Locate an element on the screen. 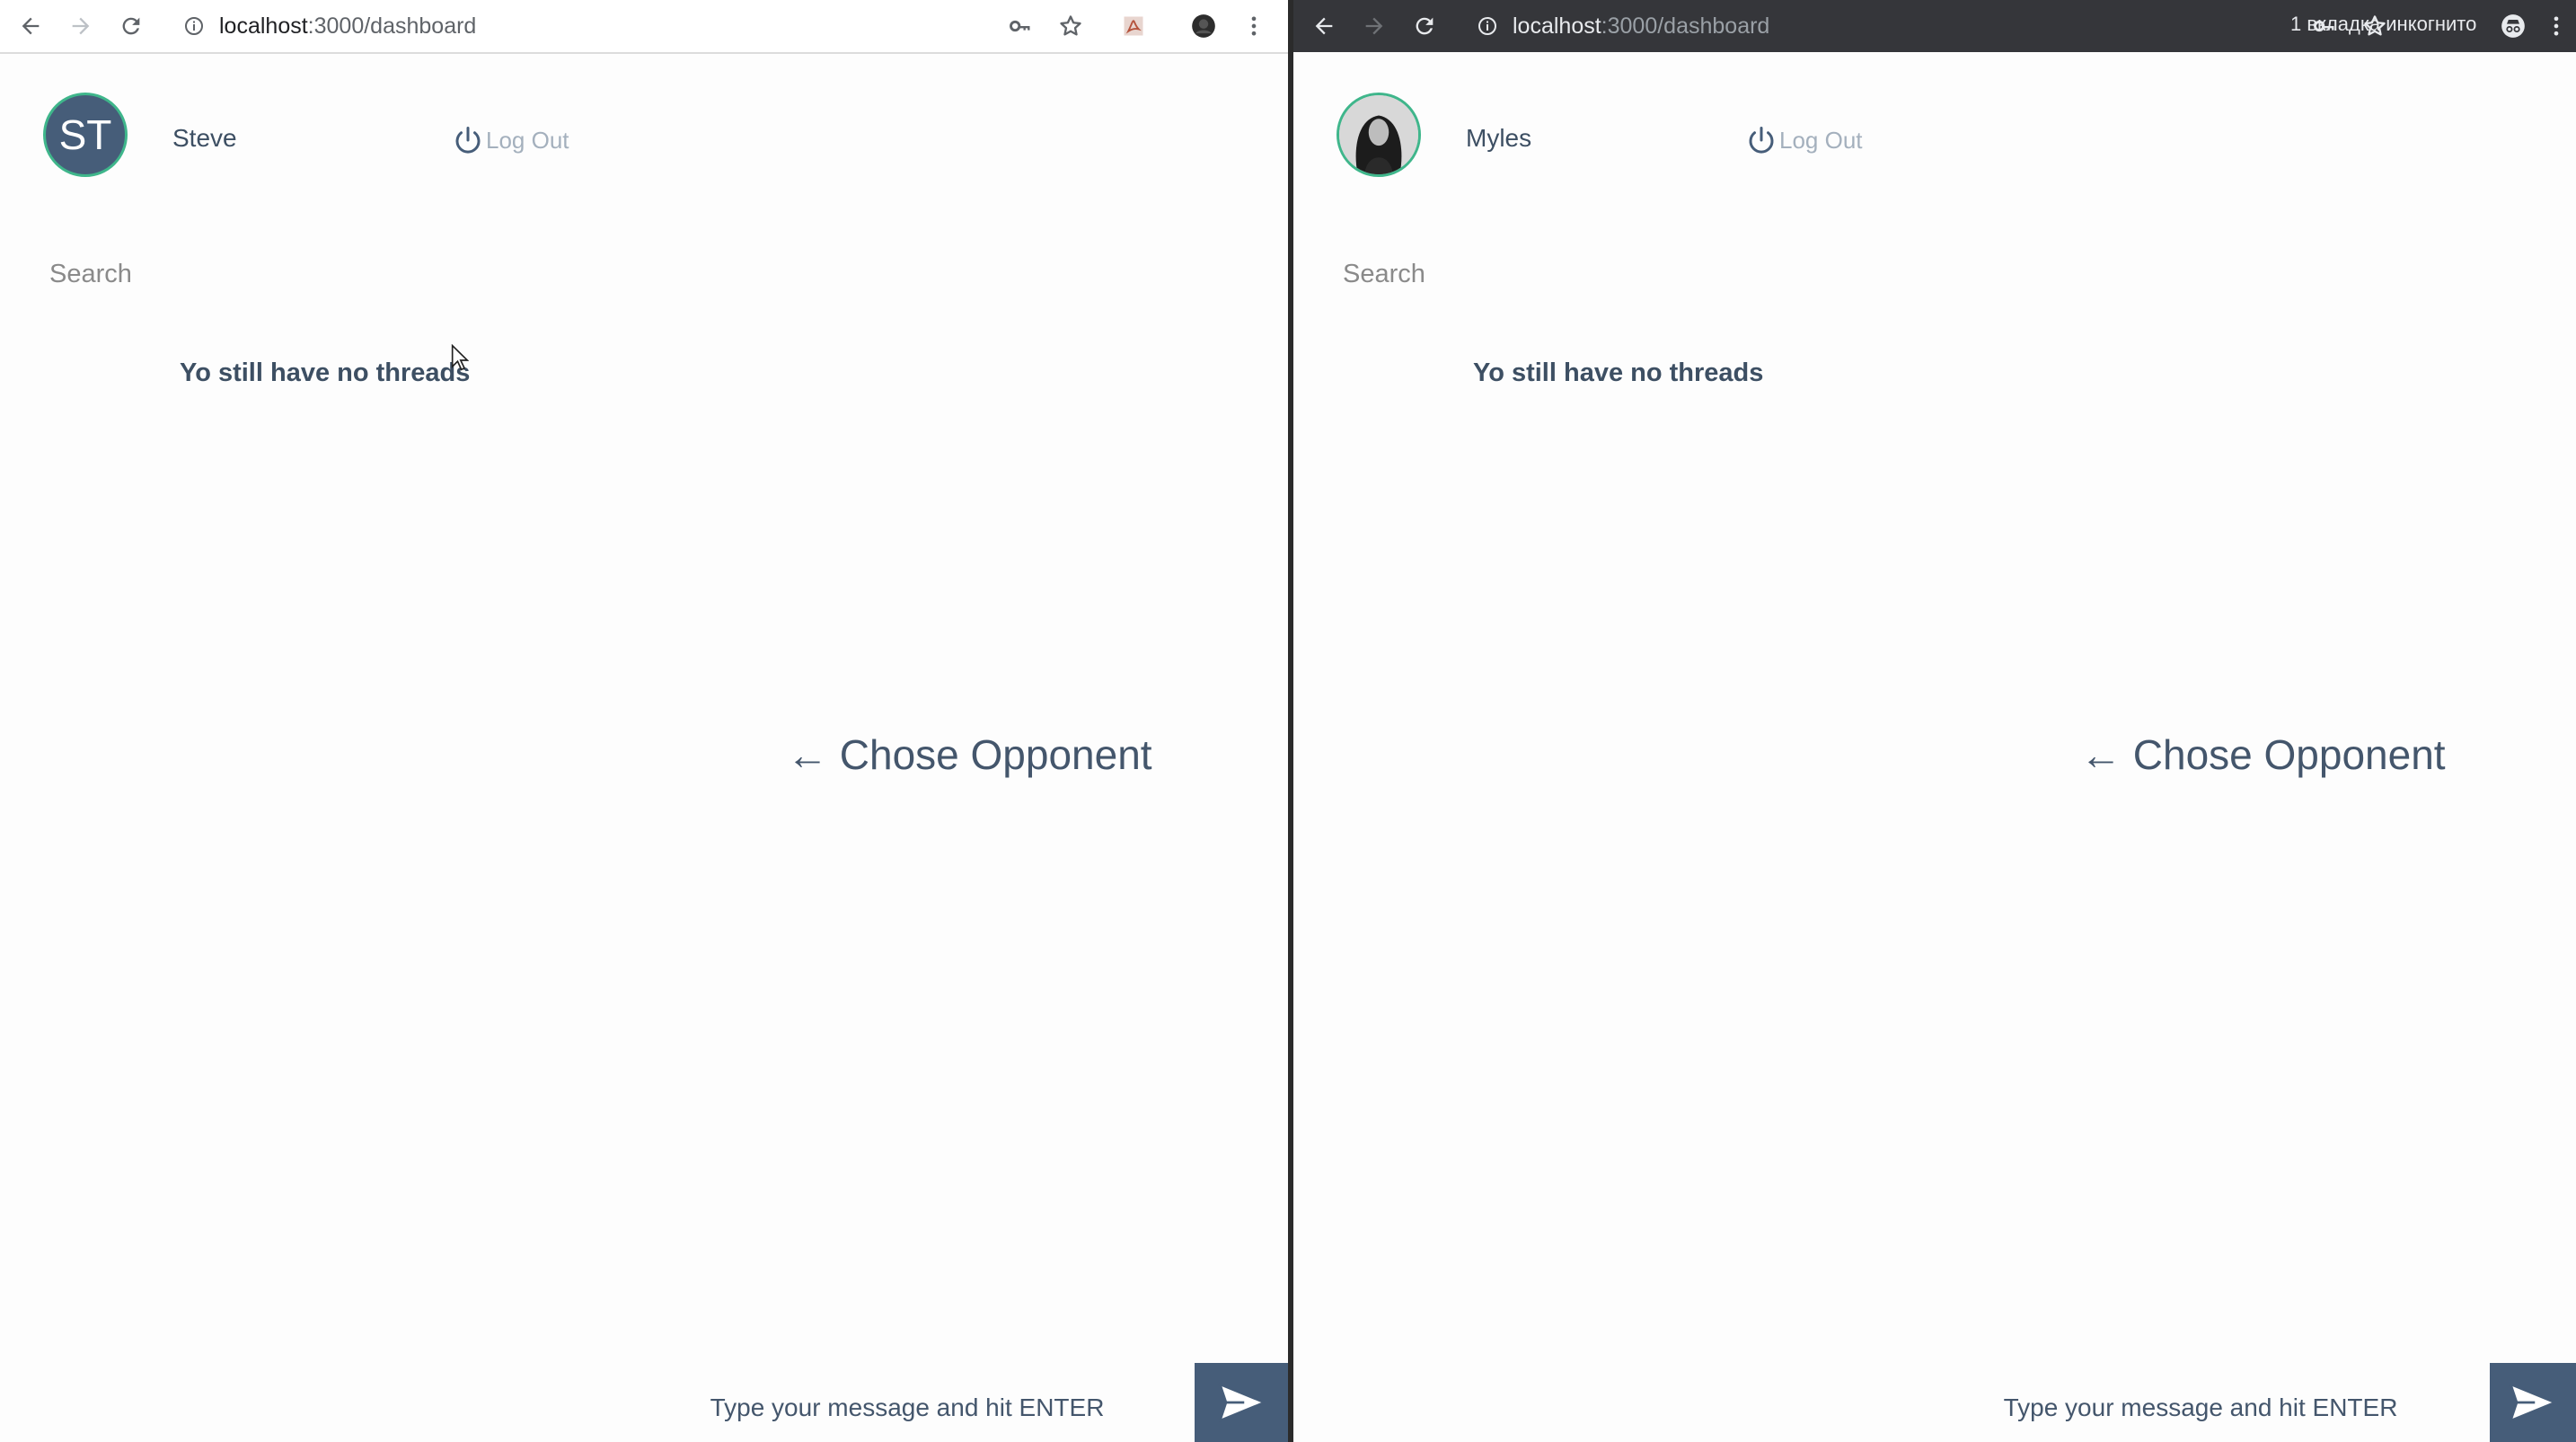 This screenshot has height=1442, width=2576. avatar-initials: ST is located at coordinates (85, 134).